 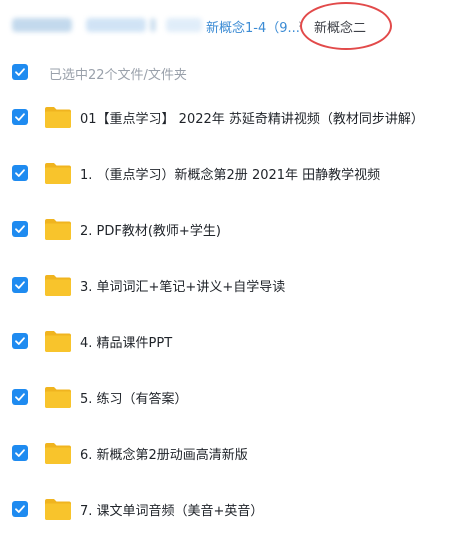 What do you see at coordinates (252, 117) in the screenshot?
I see `file-name: 01【重点学习】 2022年 苏延奇精讲视频（教材同步讲解）` at bounding box center [252, 117].